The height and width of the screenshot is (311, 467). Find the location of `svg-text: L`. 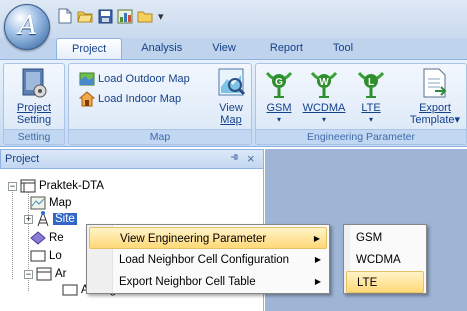

svg-text: L is located at coordinates (371, 82).